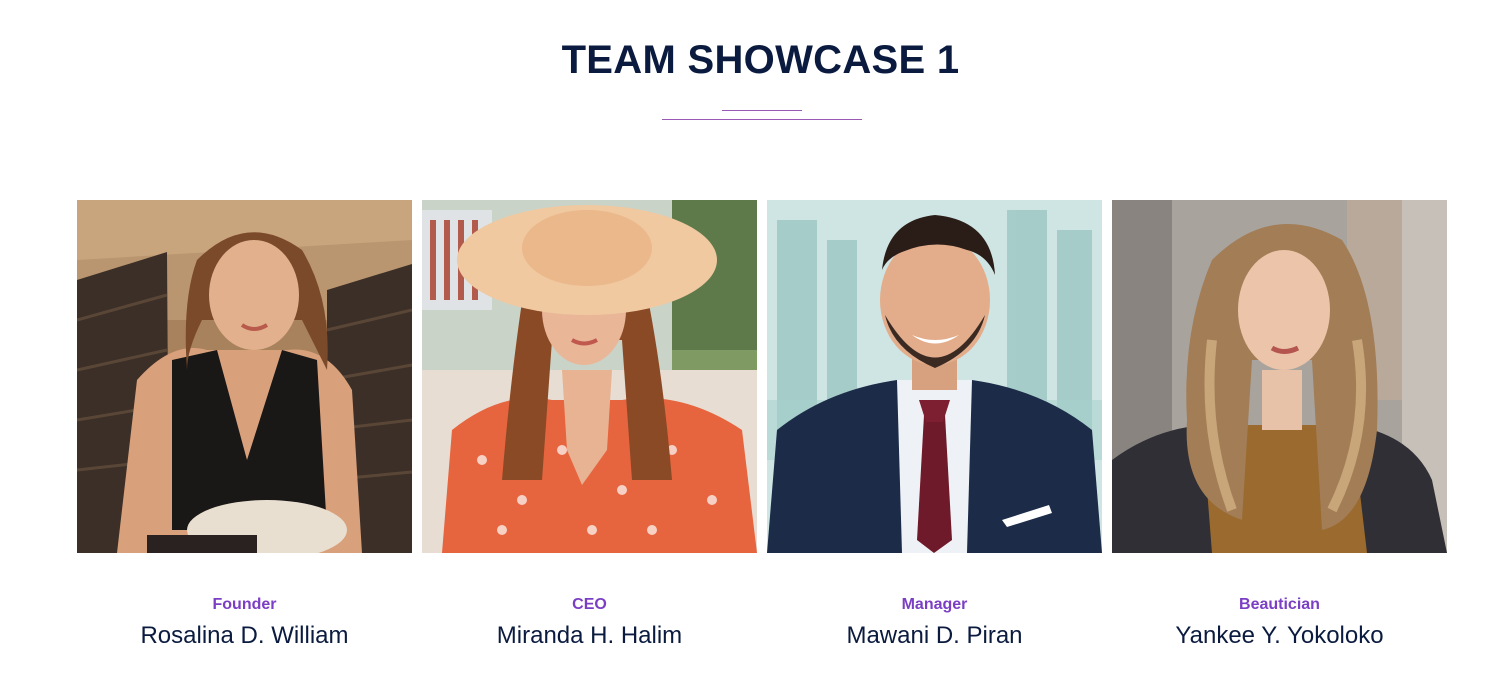 Image resolution: width=1507 pixels, height=696 pixels. What do you see at coordinates (762, 110) in the screenshot?
I see `title-divider-short` at bounding box center [762, 110].